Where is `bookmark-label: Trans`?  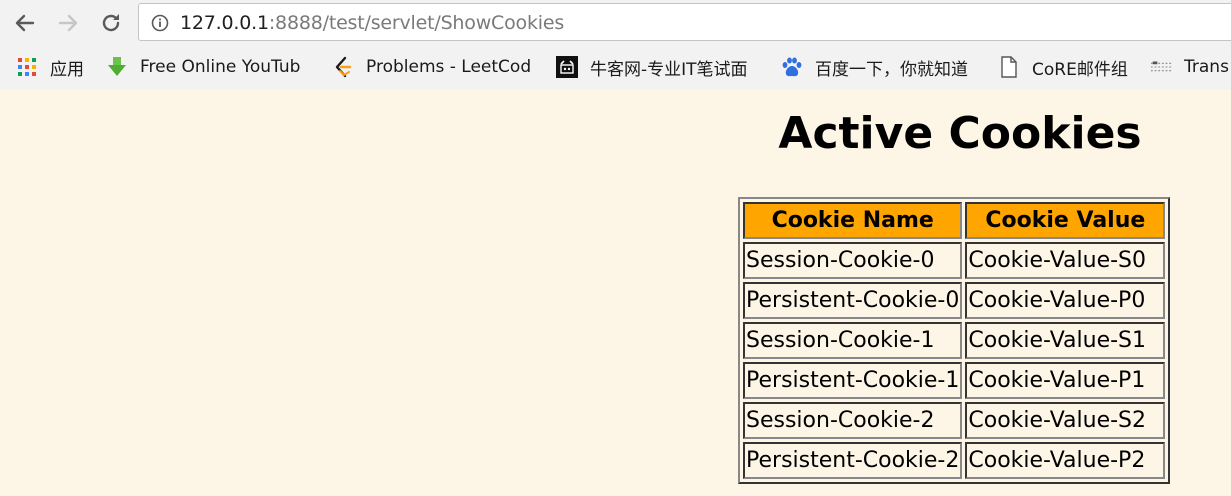 bookmark-label: Trans is located at coordinates (1206, 67).